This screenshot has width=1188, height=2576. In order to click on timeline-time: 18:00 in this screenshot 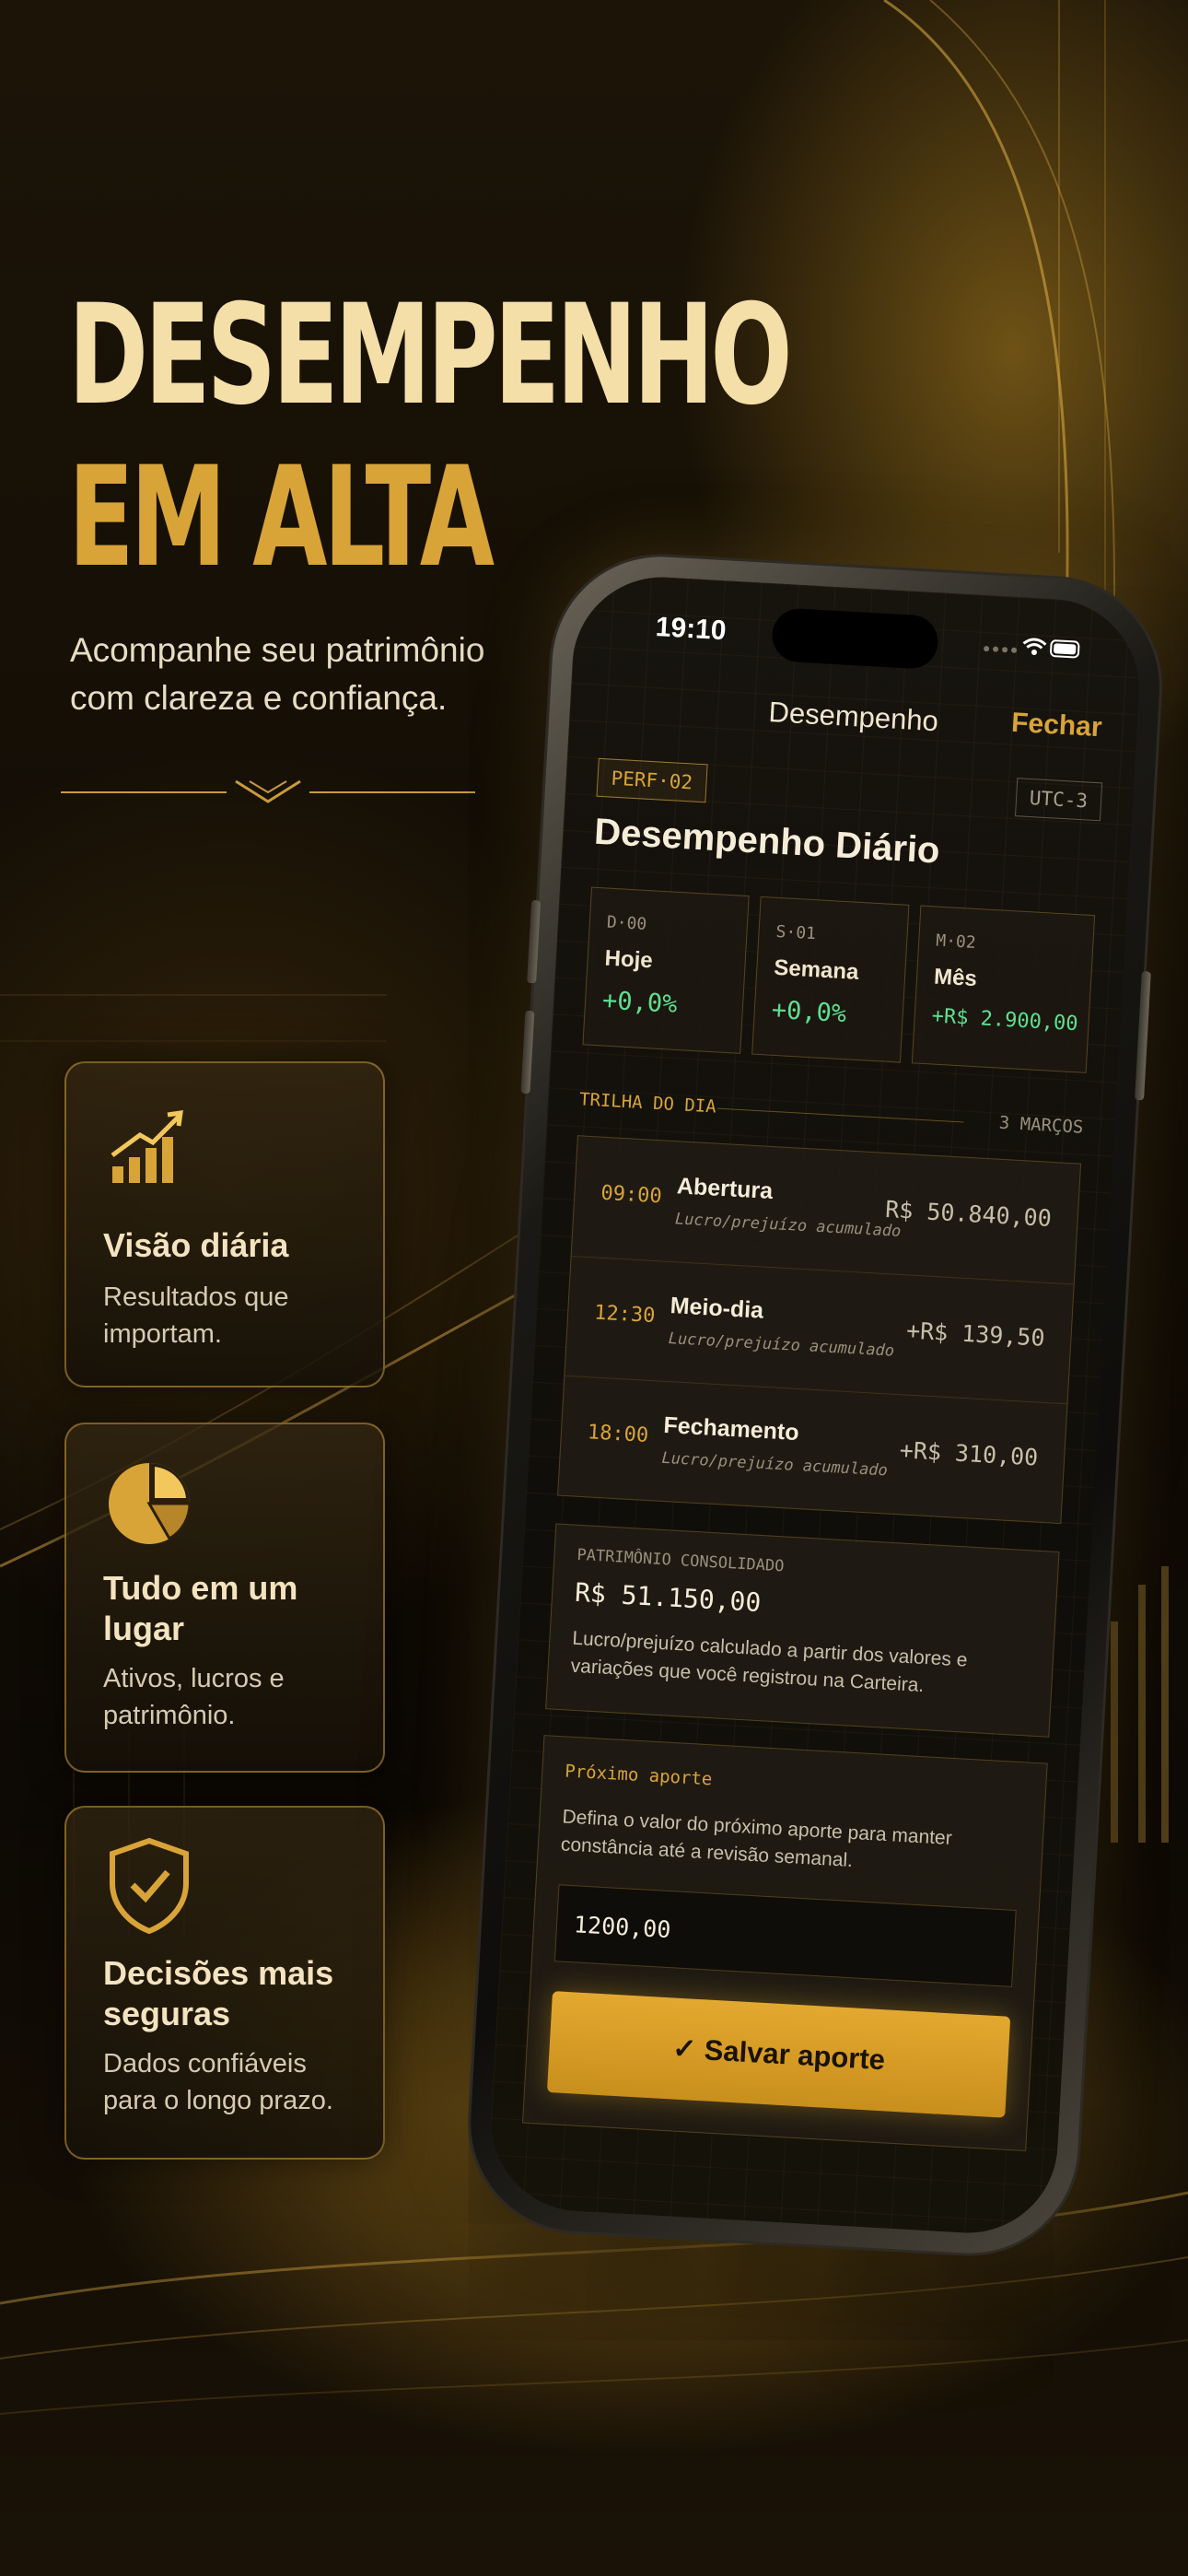, I will do `click(618, 1434)`.